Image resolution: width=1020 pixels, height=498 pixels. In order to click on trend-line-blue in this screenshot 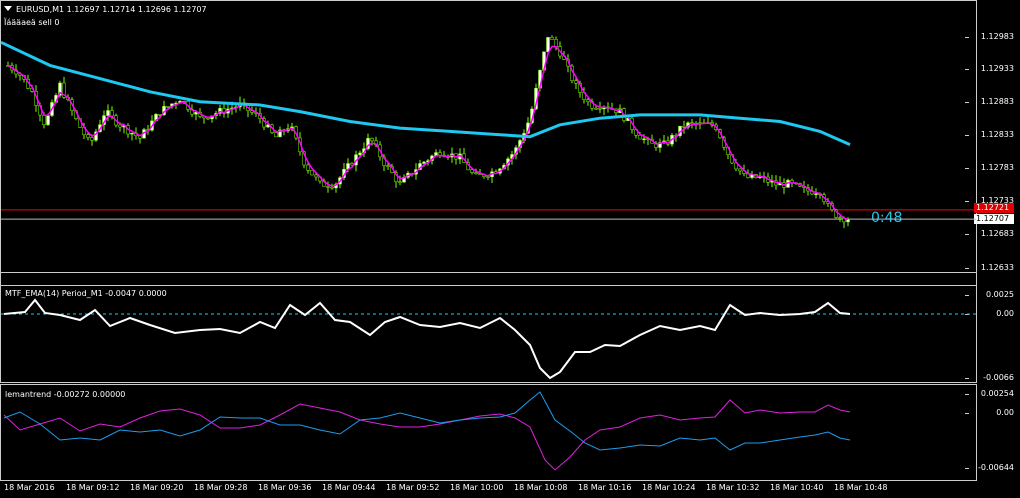, I will do `click(427, 421)`.